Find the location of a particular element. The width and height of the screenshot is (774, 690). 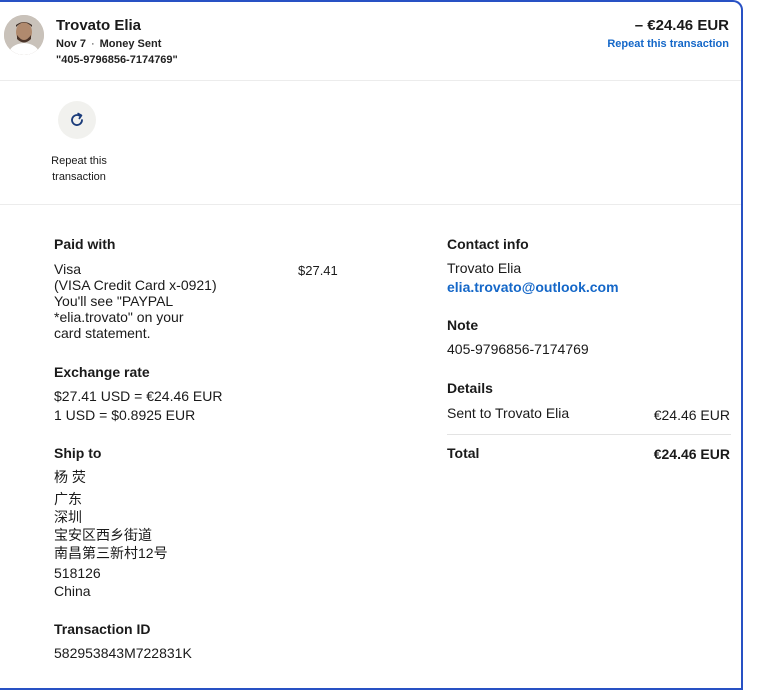

note-value: 405-9796856-7174769 is located at coordinates (518, 349).